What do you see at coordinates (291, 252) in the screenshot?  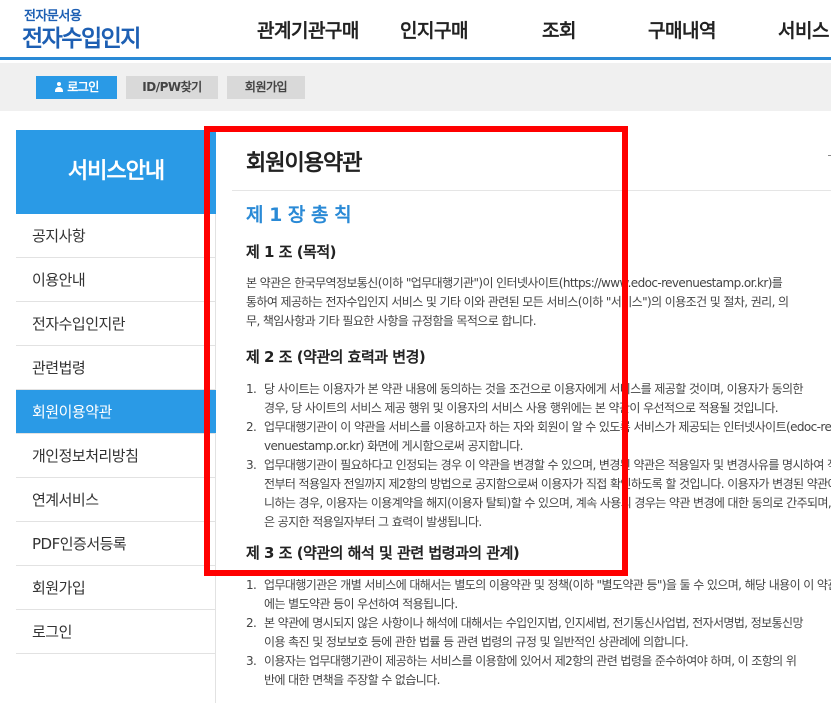 I see `article-1-title: 제 1 조 (목적)` at bounding box center [291, 252].